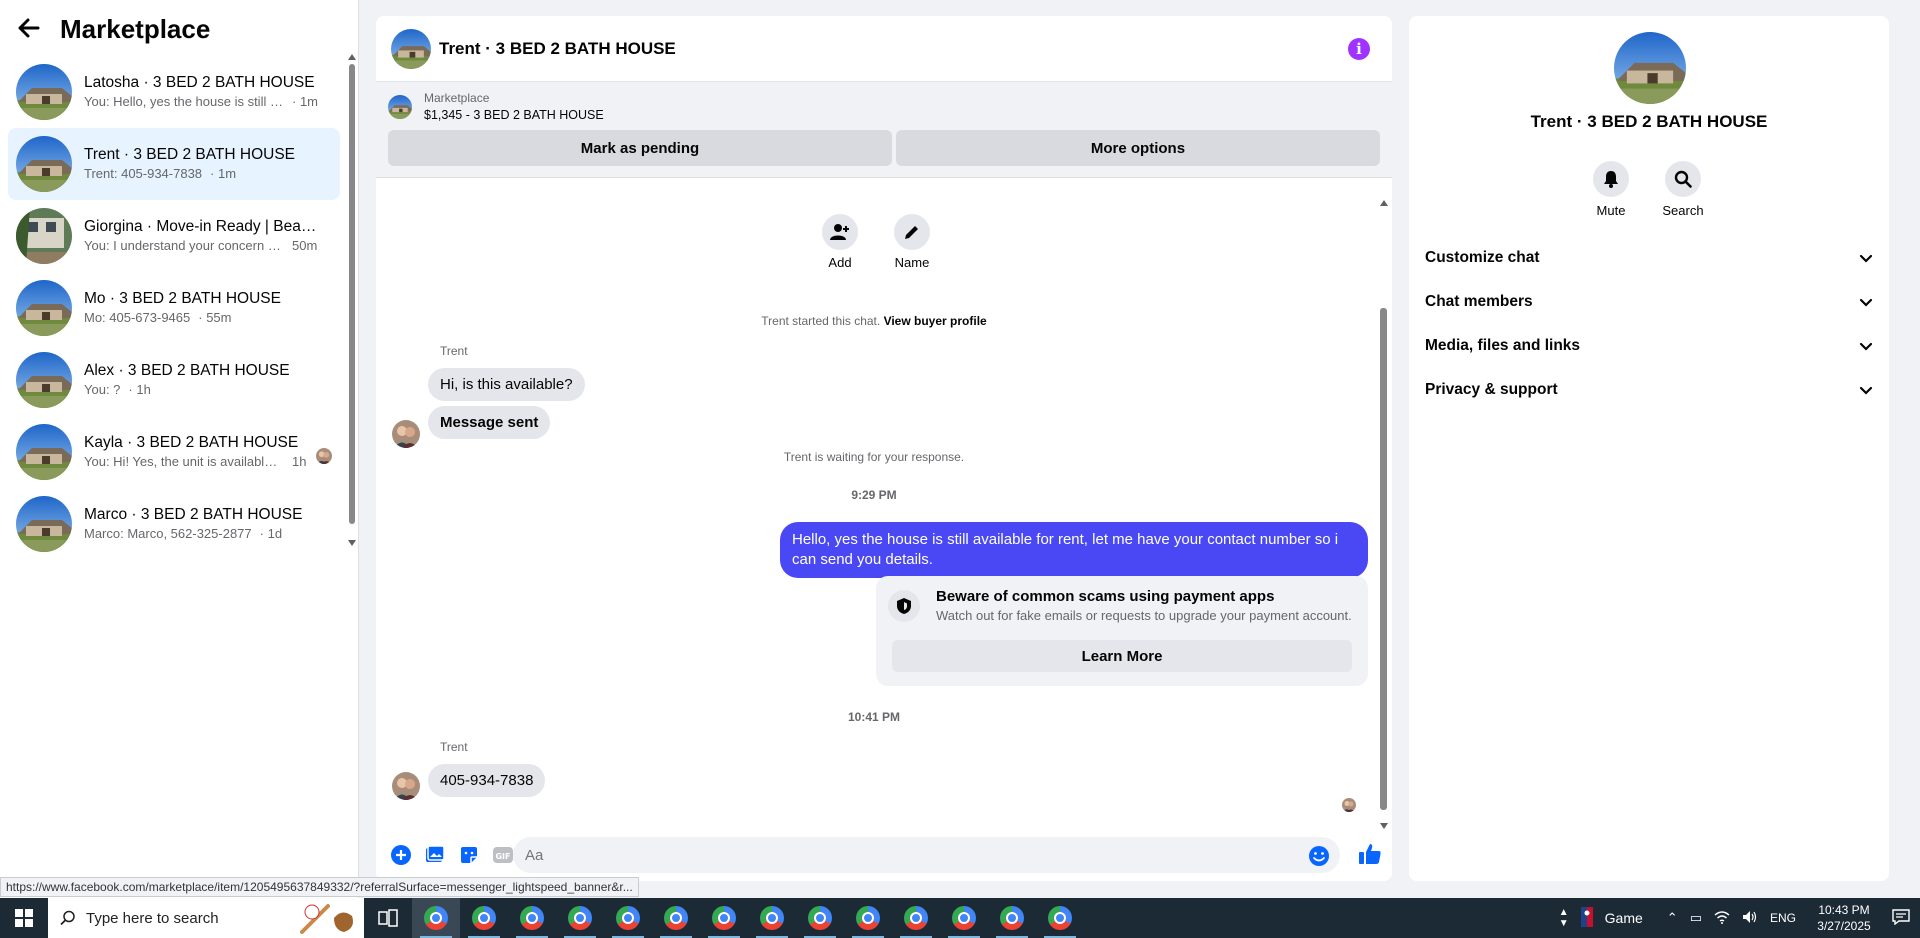 The width and height of the screenshot is (1920, 938). Describe the element at coordinates (401, 855) in the screenshot. I see `plus-circle-icon` at that location.